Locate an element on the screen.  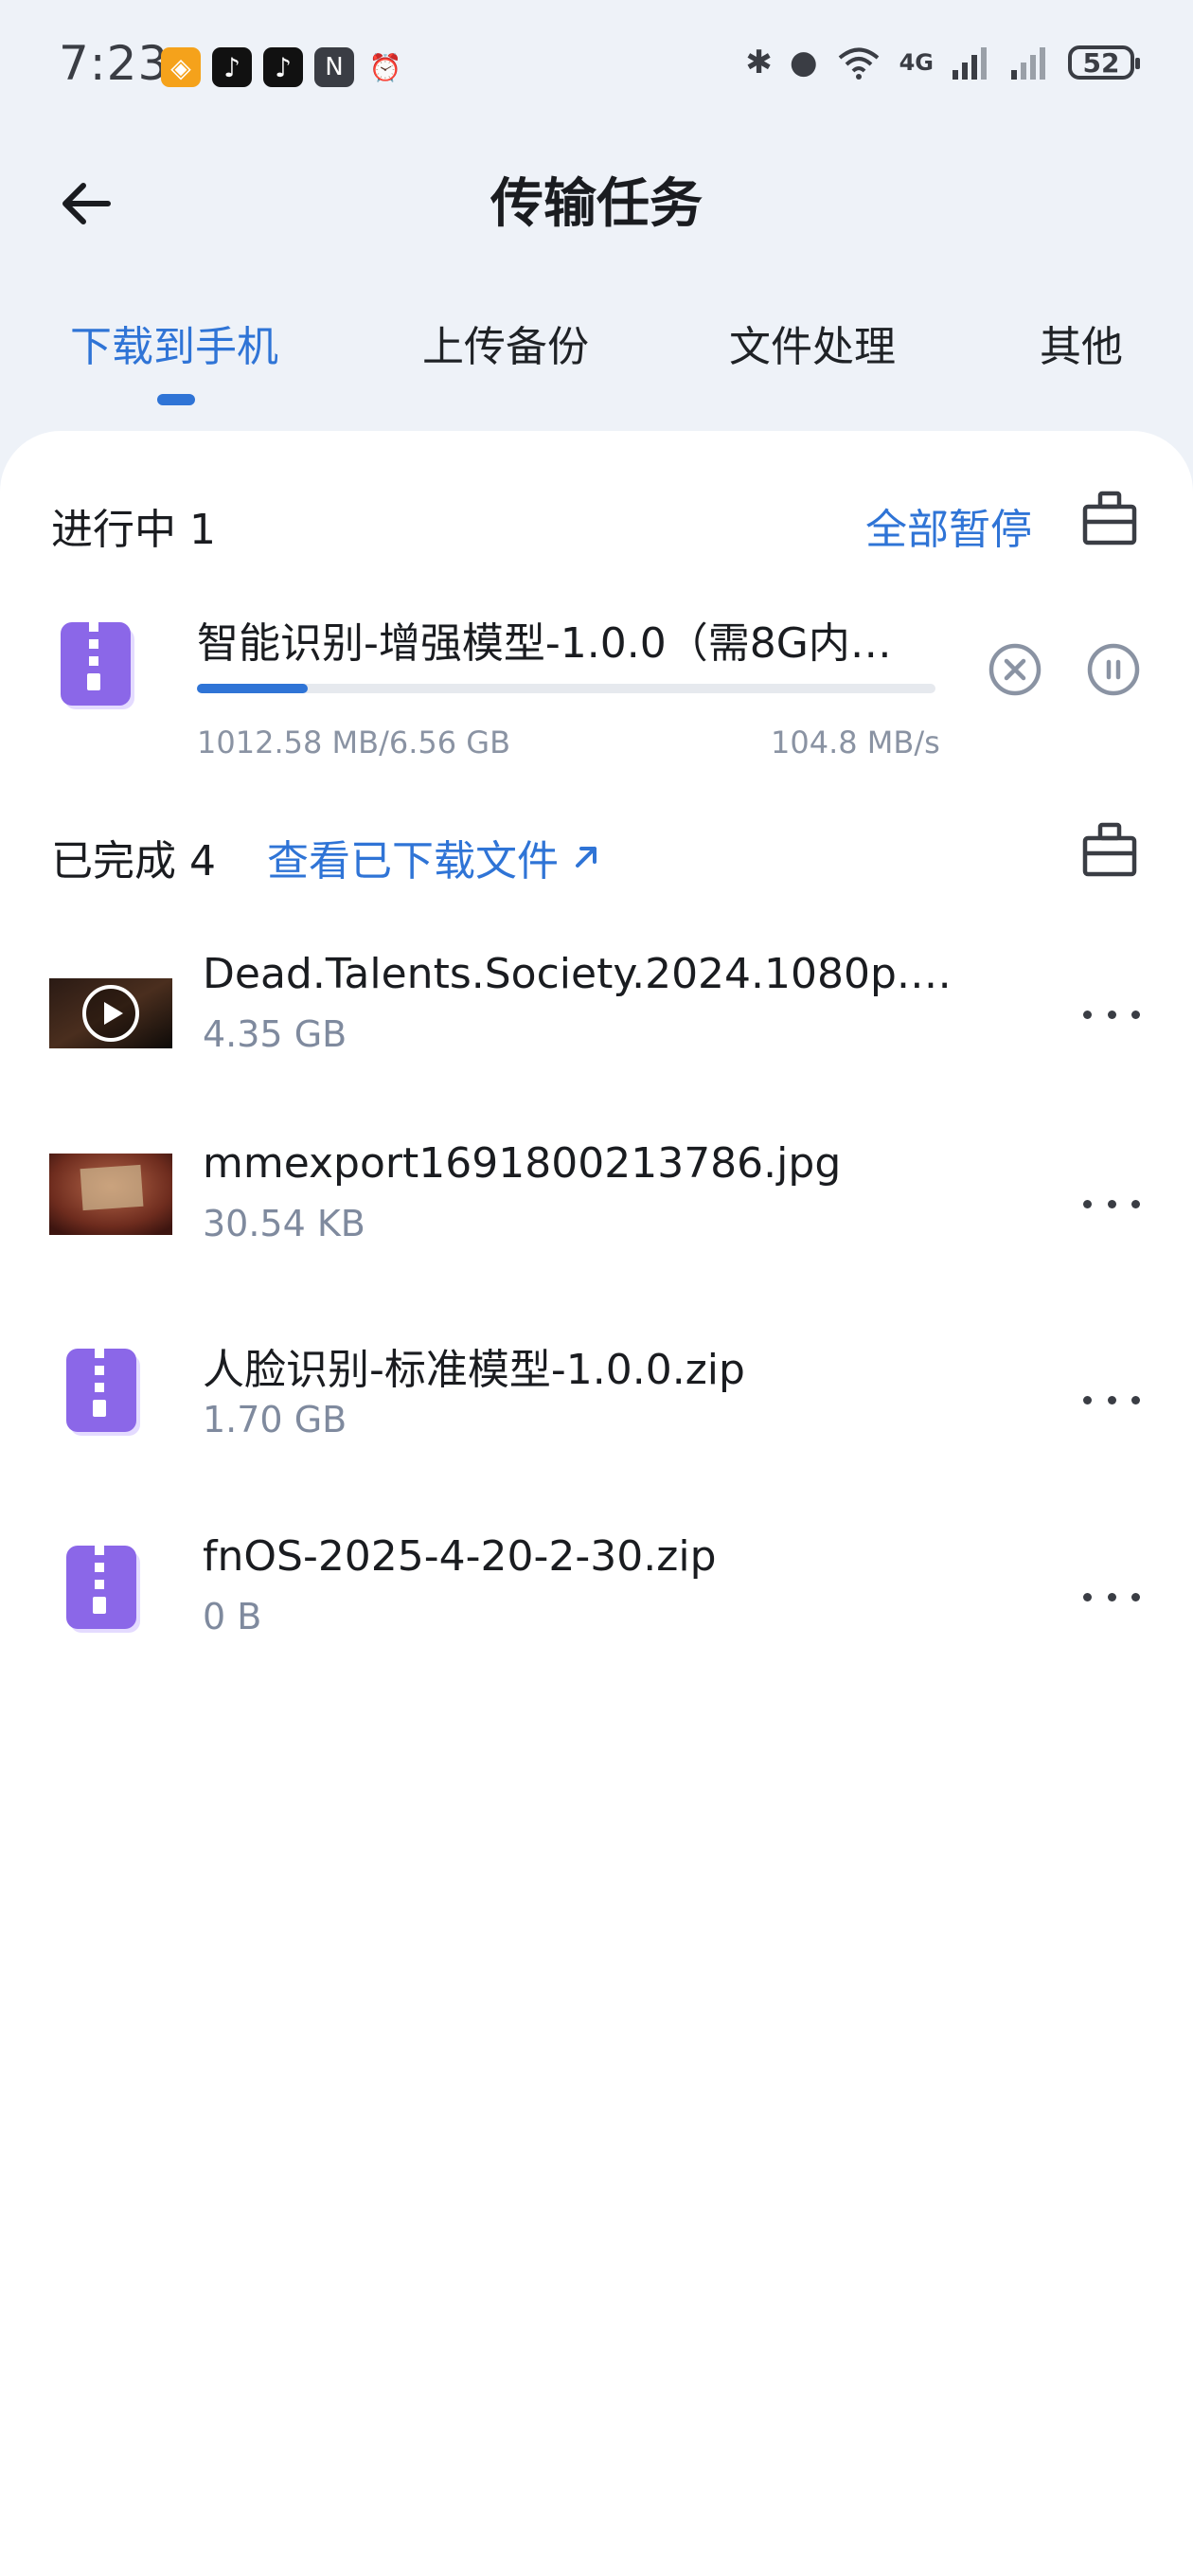
signal-icon is located at coordinates (970, 63).